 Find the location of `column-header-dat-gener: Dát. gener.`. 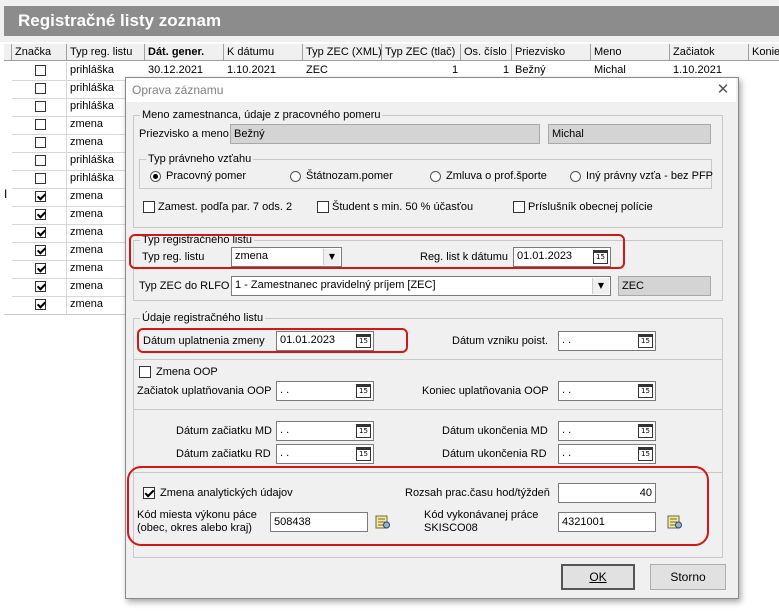

column-header-dat-gener: Dát. gener. is located at coordinates (184, 52).